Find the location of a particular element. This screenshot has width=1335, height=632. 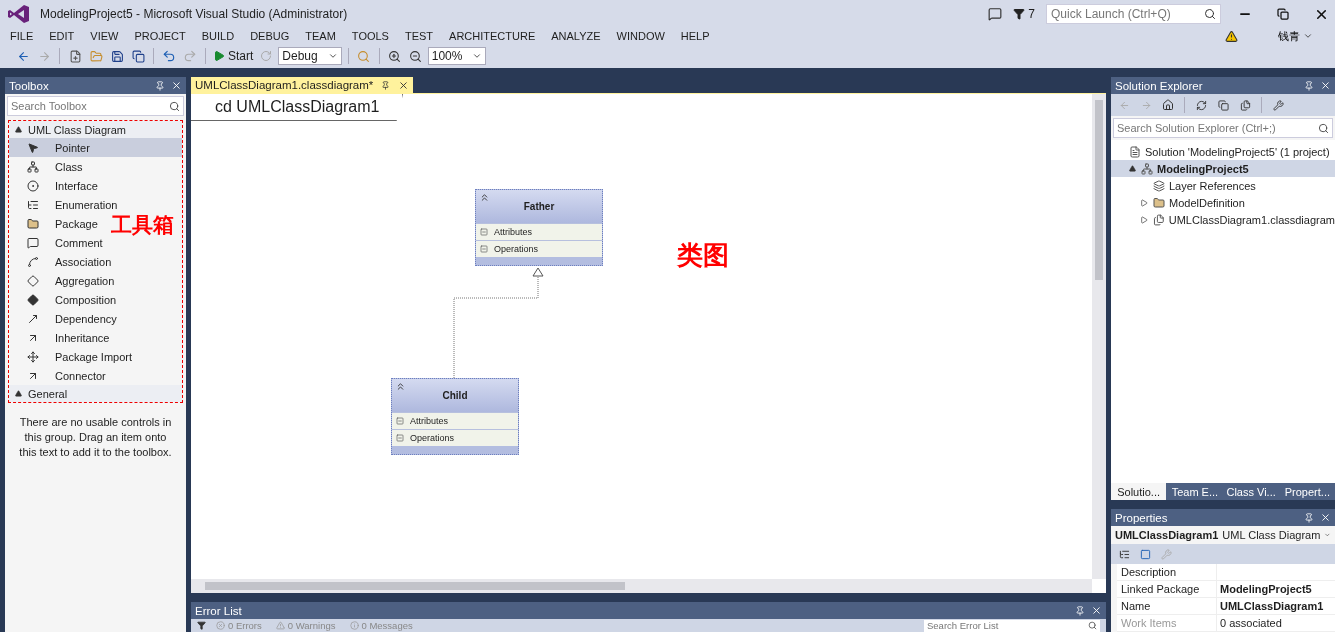

toolbox-item: Inheritance is located at coordinates (63, 337).